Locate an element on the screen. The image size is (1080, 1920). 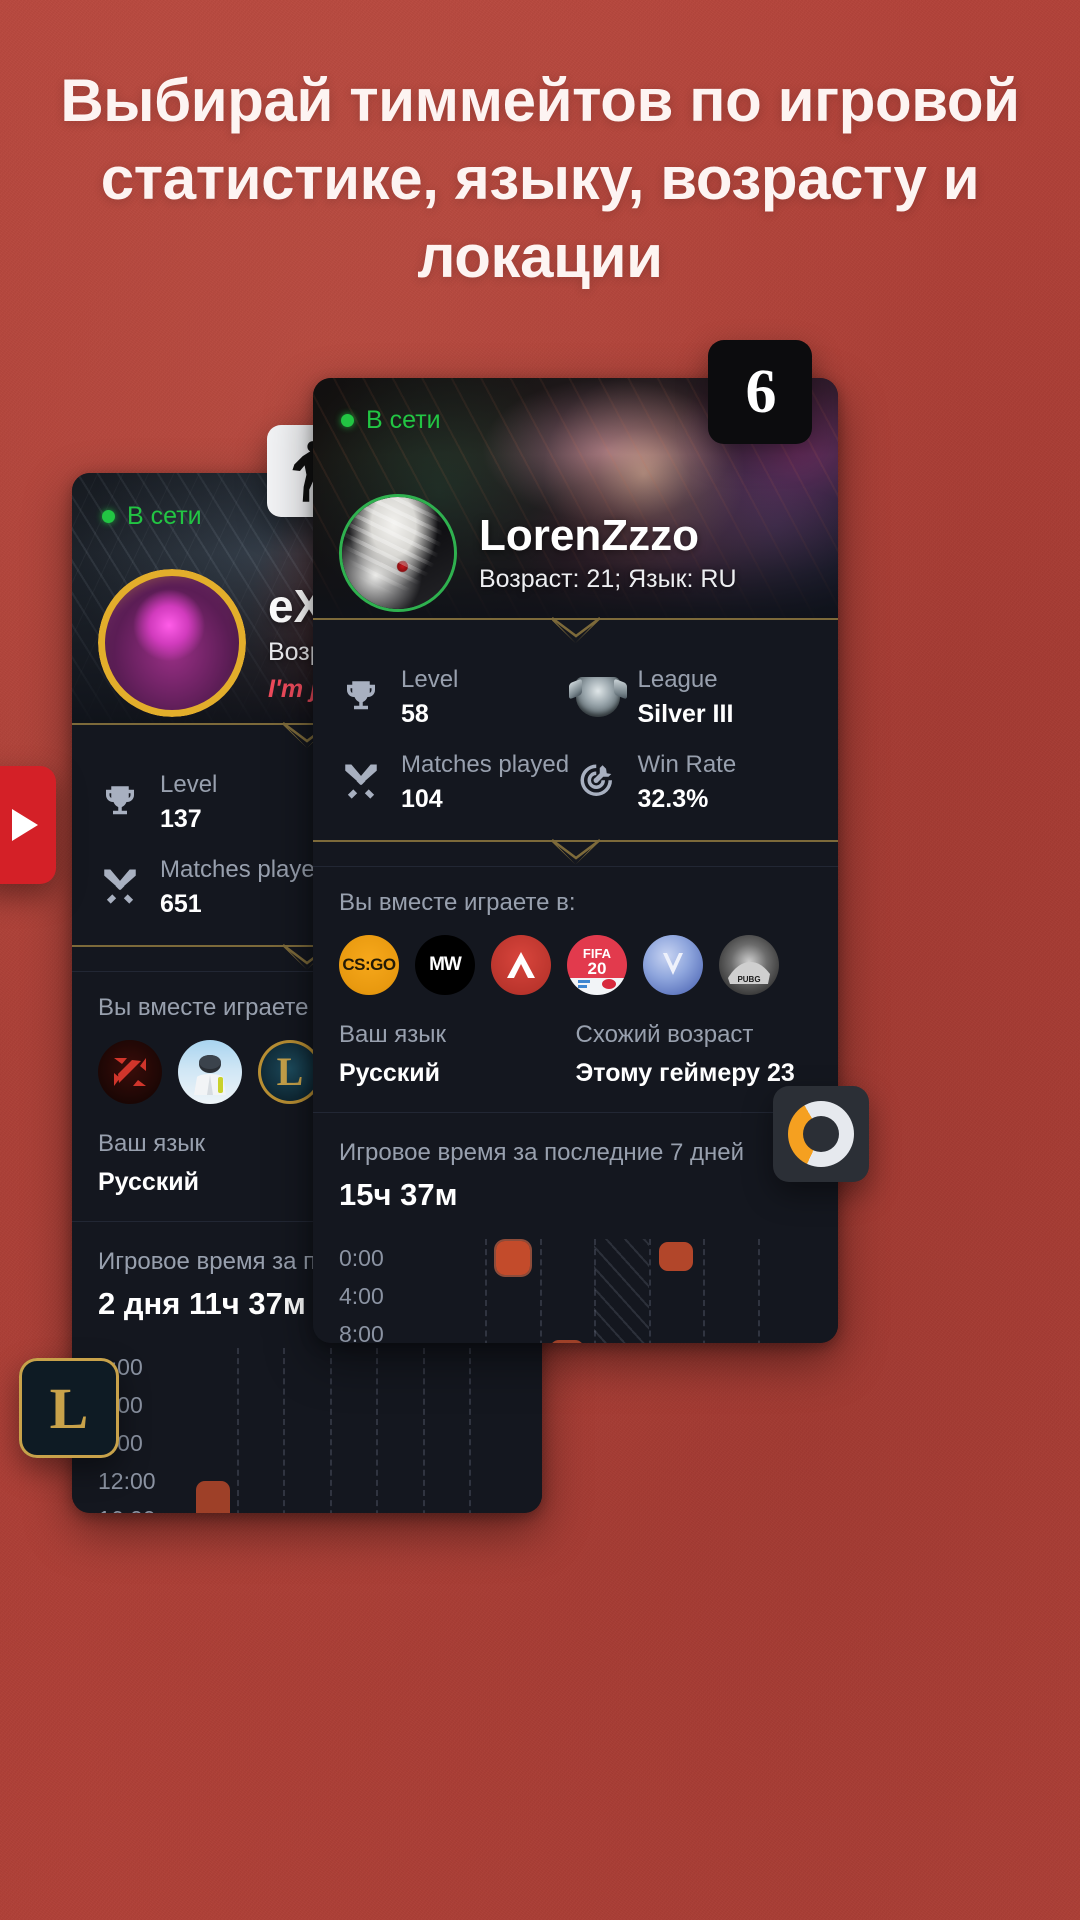
stat-body: Win Rate 32.3% is located at coordinates (687, 782).